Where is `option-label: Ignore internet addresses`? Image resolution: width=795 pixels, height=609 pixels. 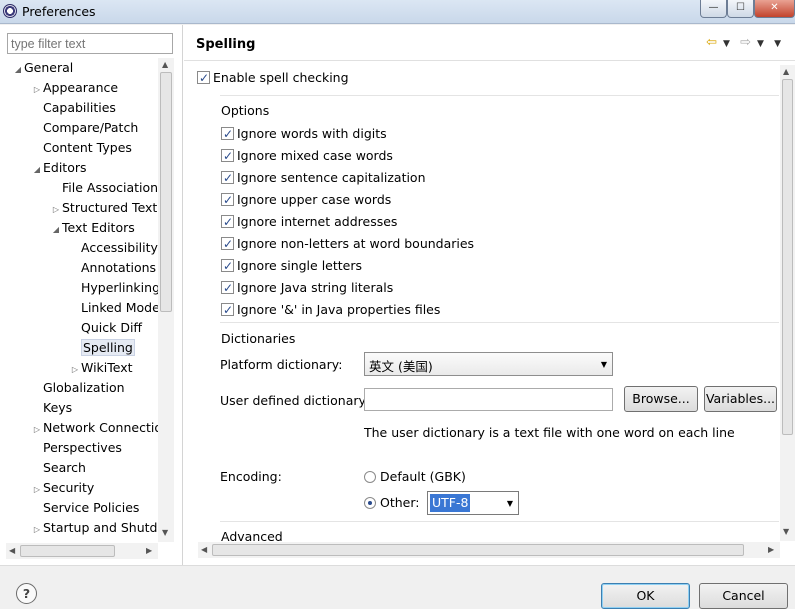
option-label: Ignore internet addresses is located at coordinates (317, 221).